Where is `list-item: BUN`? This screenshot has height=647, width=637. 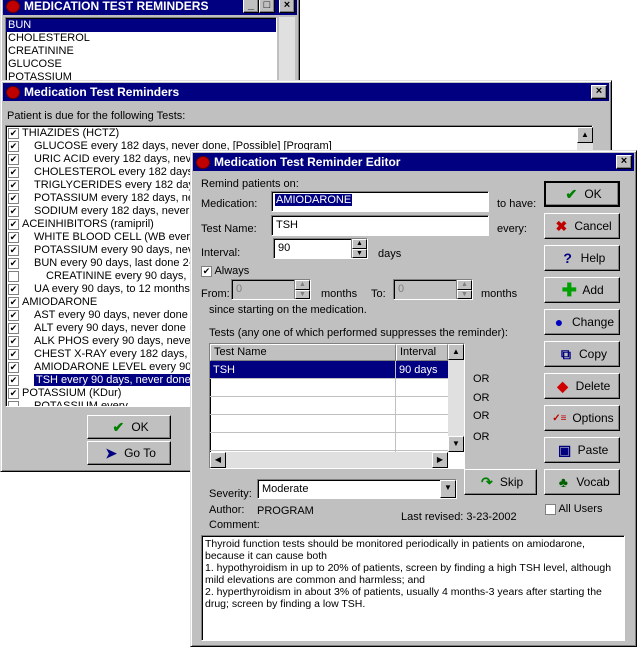 list-item: BUN is located at coordinates (141, 25).